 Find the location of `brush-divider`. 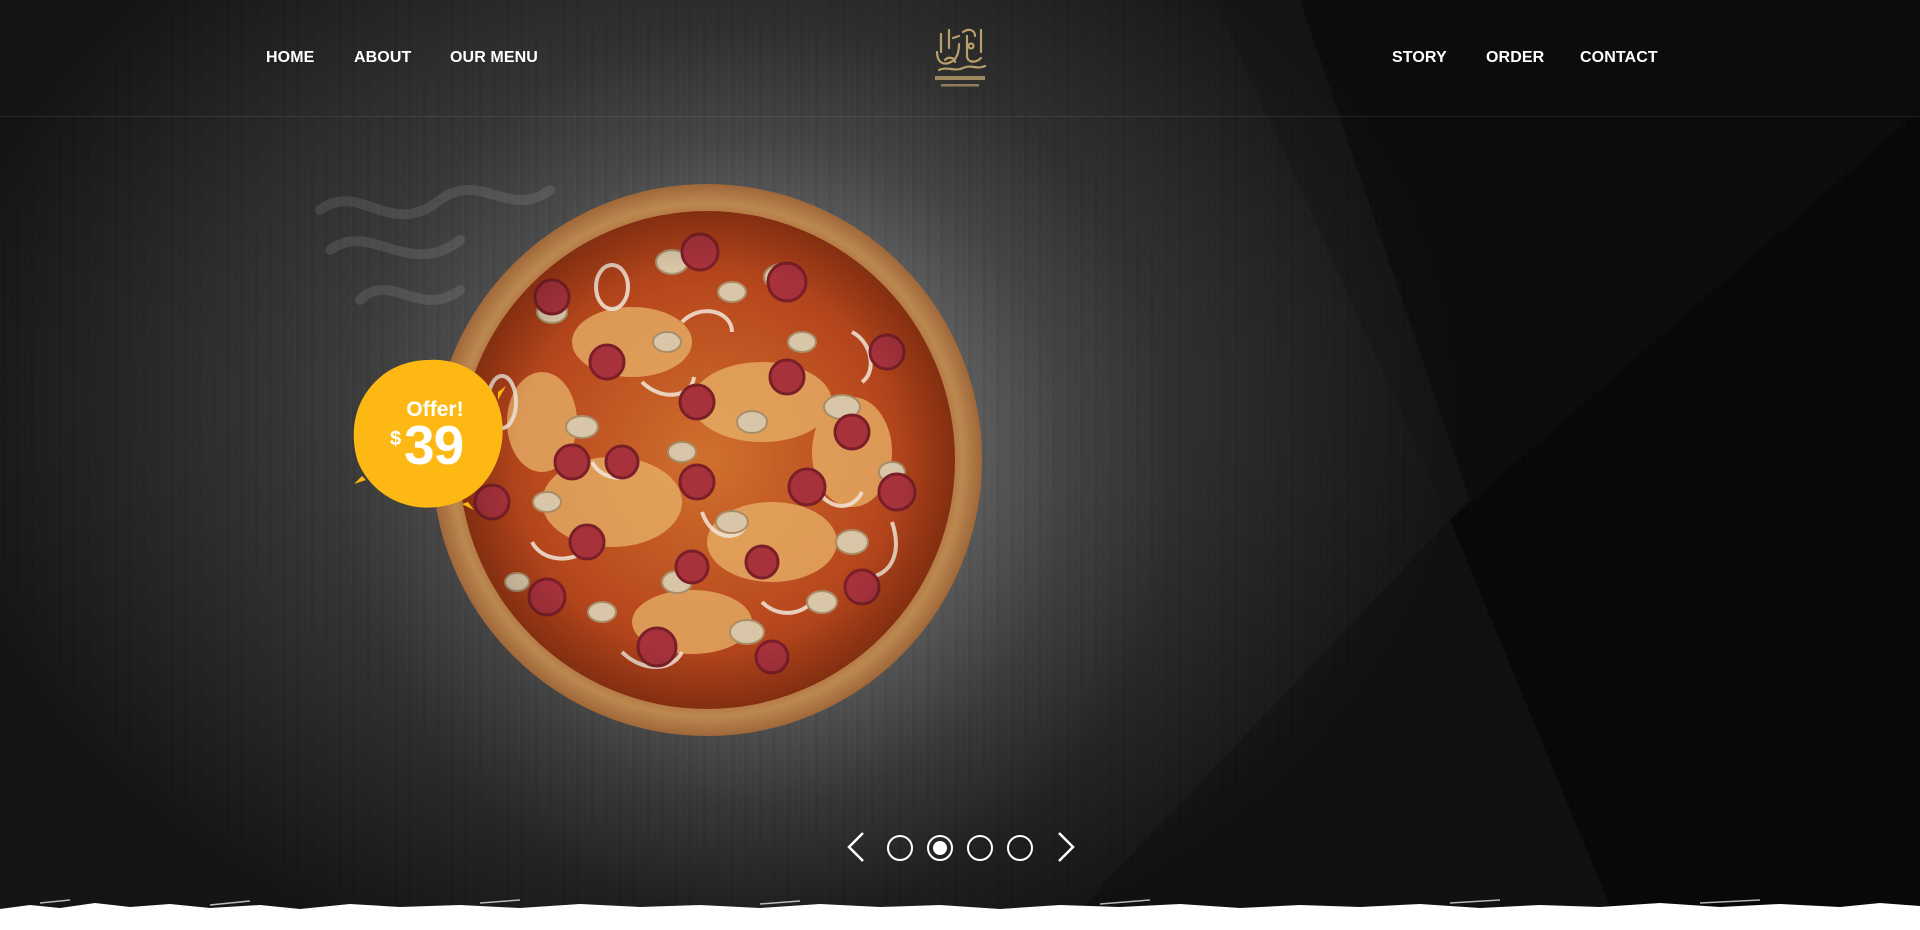

brush-divider is located at coordinates (960, 914).